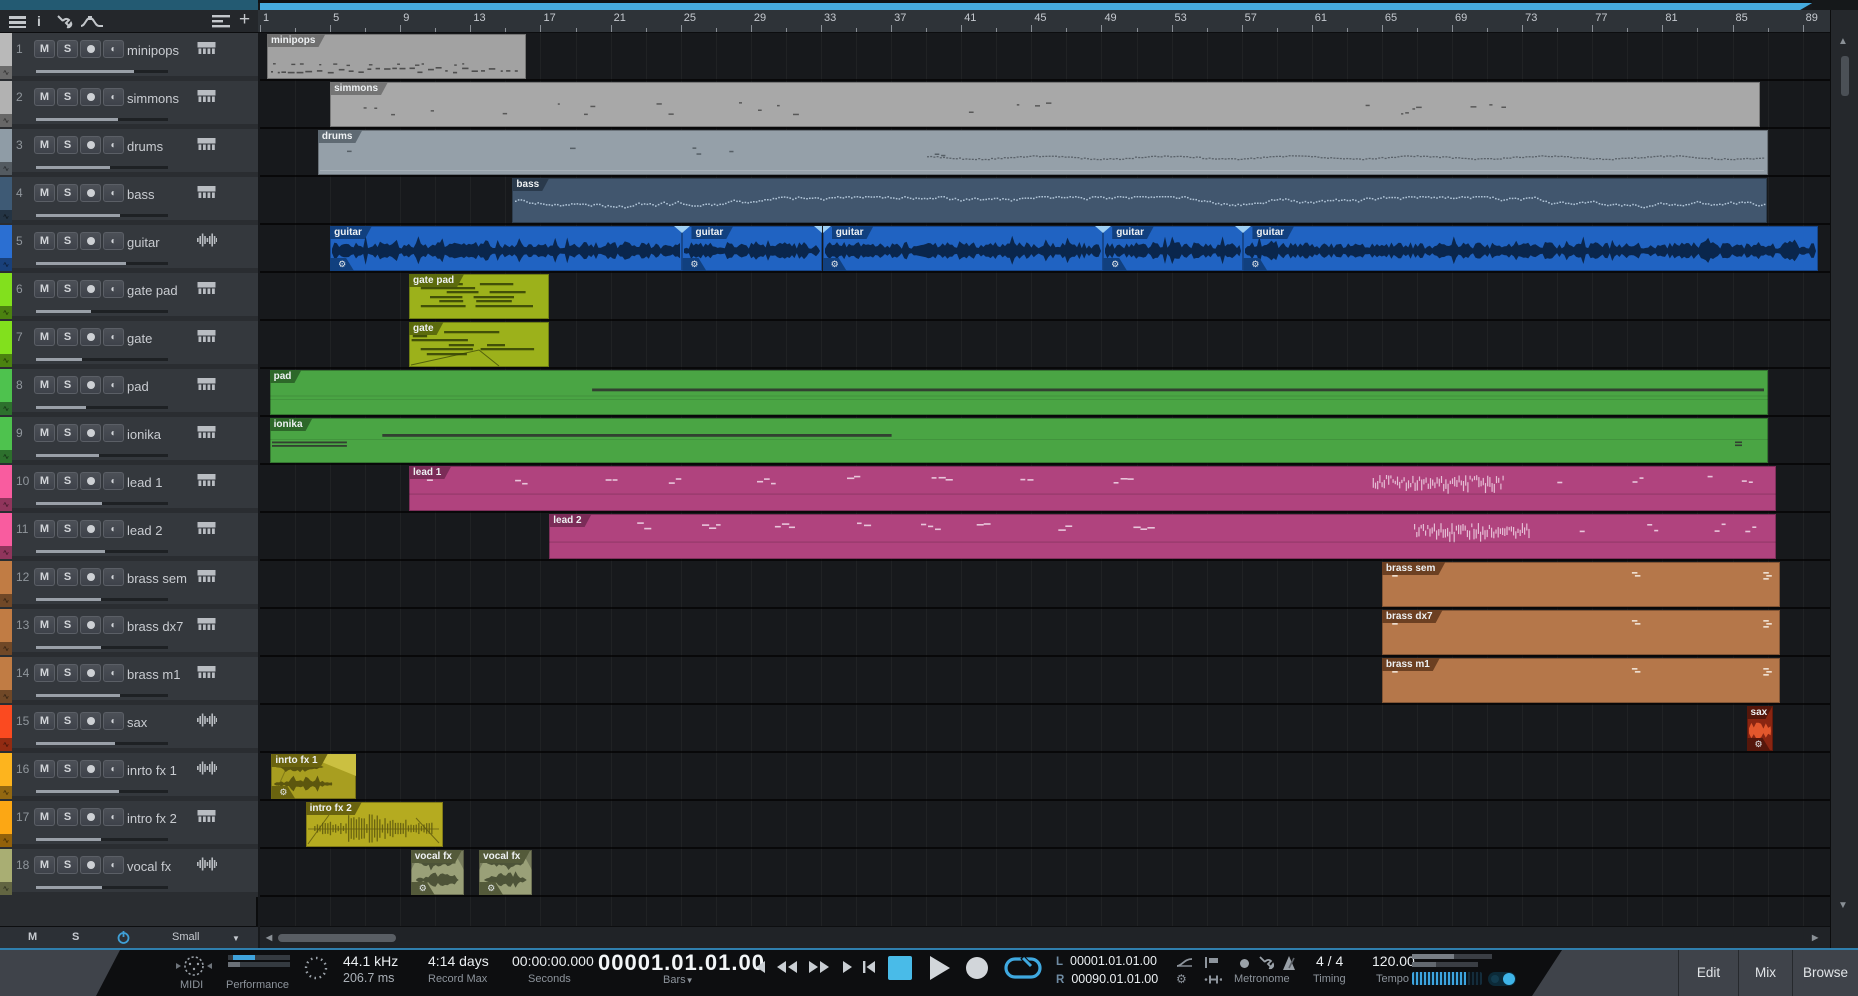 The image size is (1858, 996). Describe the element at coordinates (1106, 961) in the screenshot. I see `loop-start-readout: L 00001.01.01.00` at that location.